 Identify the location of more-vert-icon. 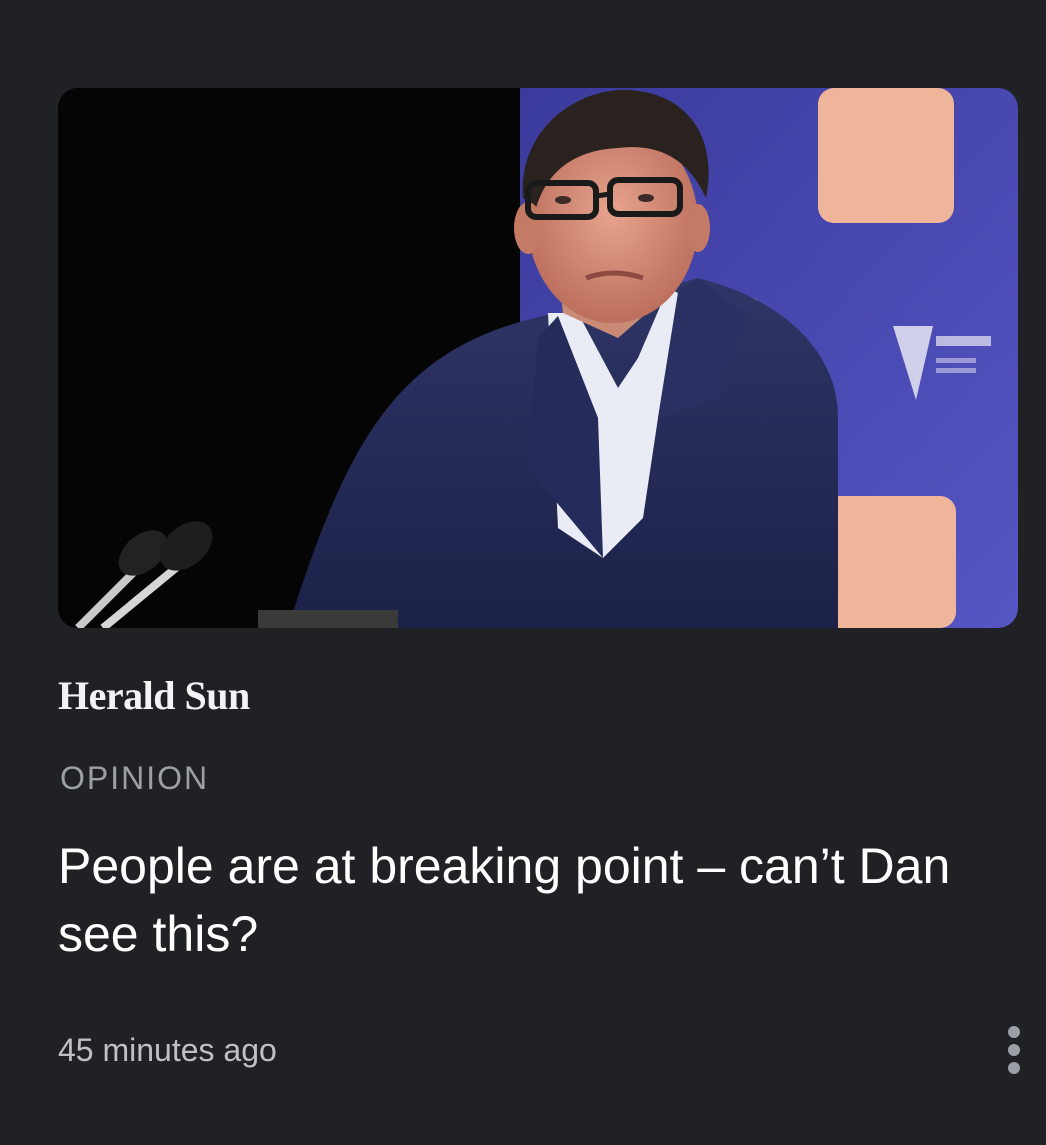
(1014, 1050).